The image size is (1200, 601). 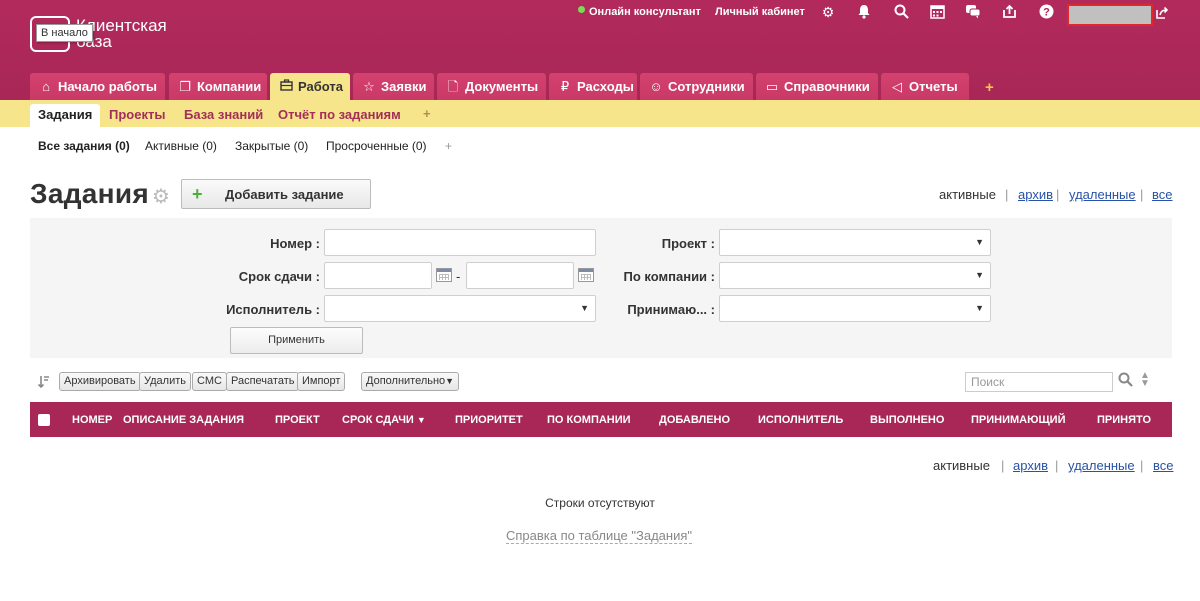 I want to click on share-icon, so click(x=1009, y=12).